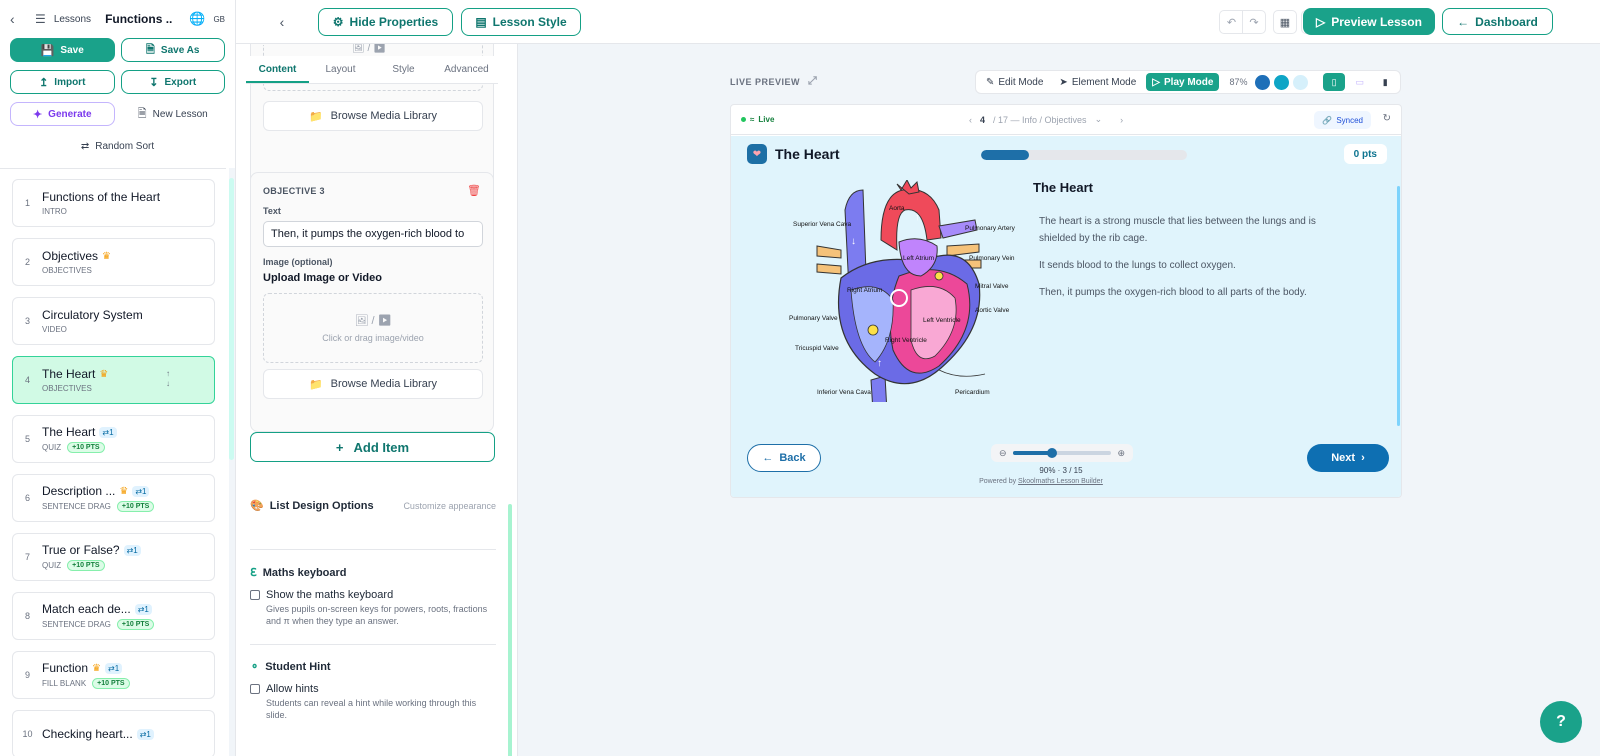  Describe the element at coordinates (70, 114) in the screenshot. I see `generate-label: Generate` at that location.